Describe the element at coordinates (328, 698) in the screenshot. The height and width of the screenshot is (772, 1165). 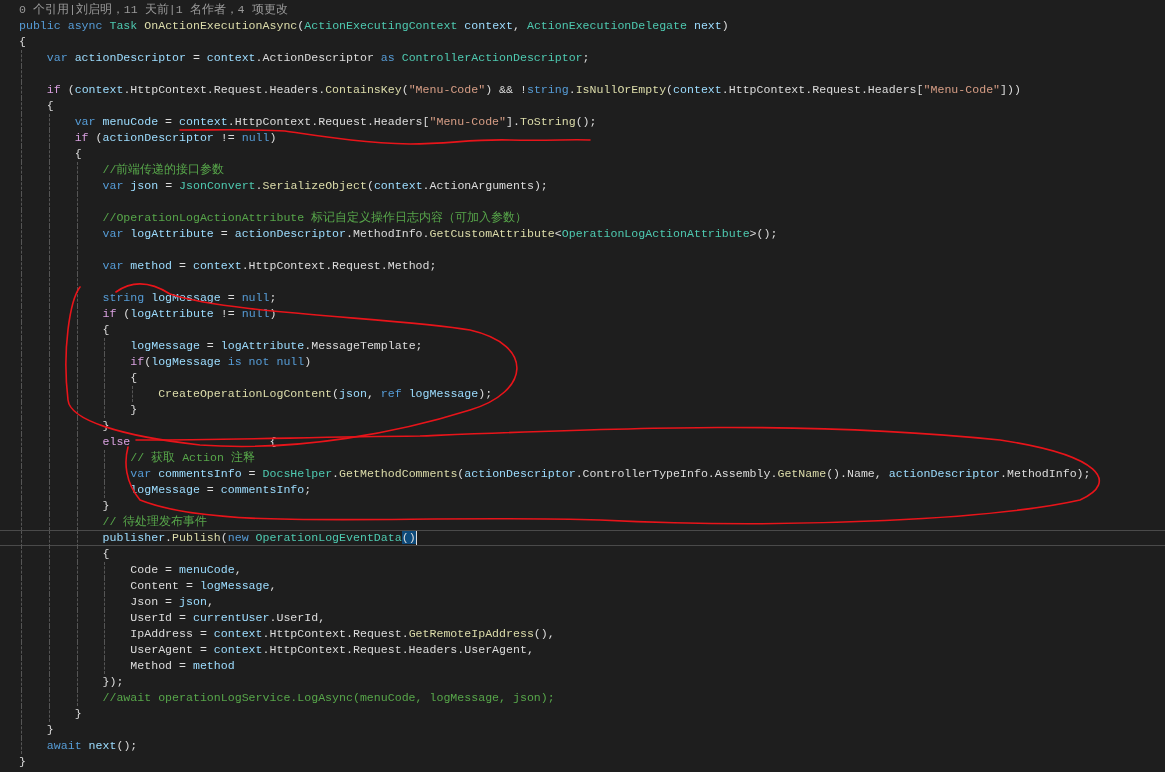
I see `code-line: //await operationLogService.LogAsync(menuCode, logMessage, json);` at that location.